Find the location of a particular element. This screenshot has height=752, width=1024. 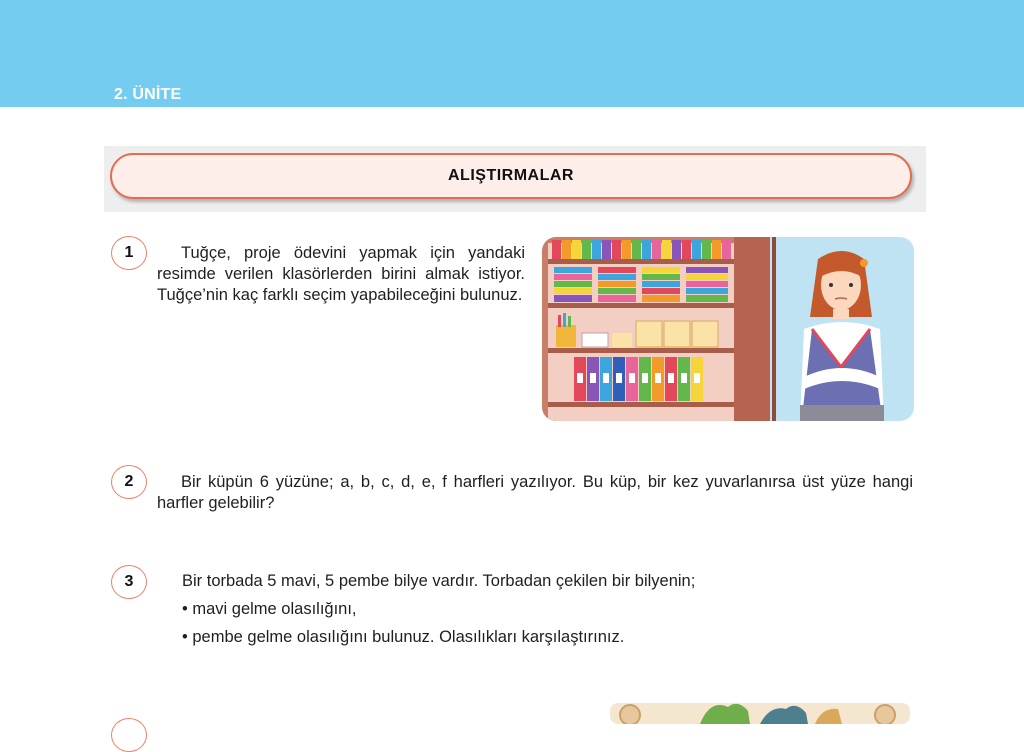

unit-label: 2. ÜNİTE is located at coordinates (148, 94).